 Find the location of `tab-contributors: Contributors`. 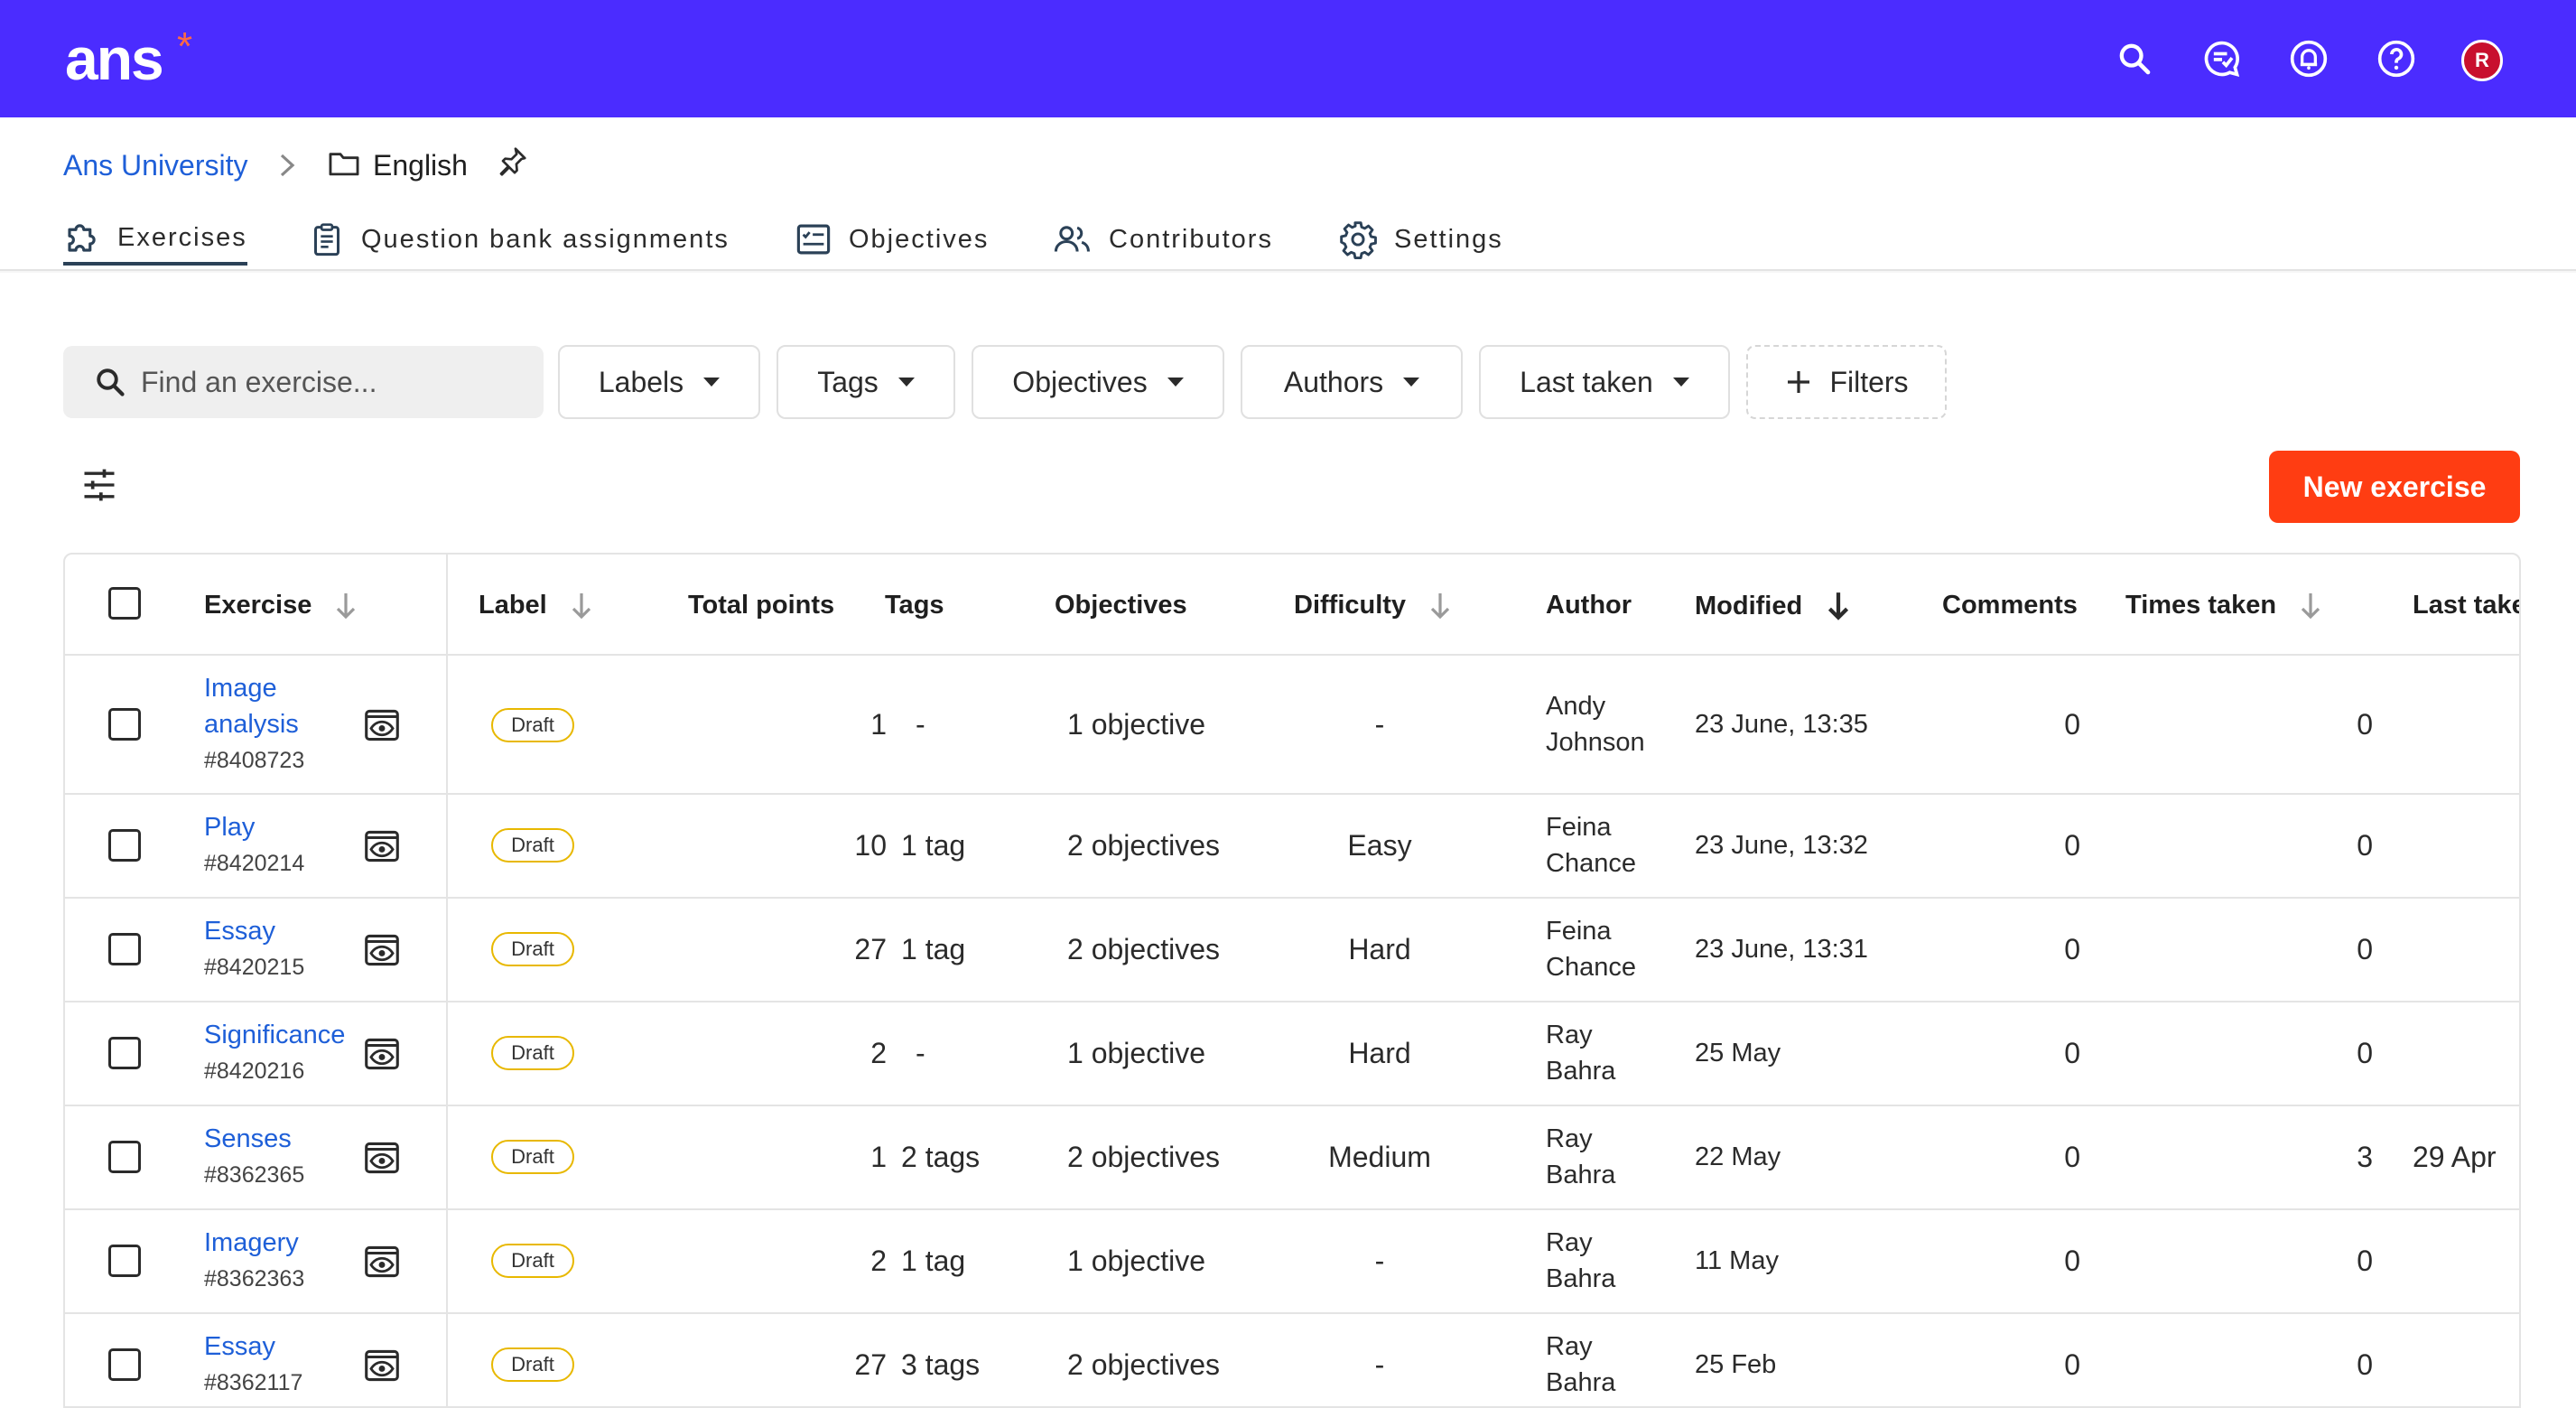

tab-contributors: Contributors is located at coordinates (1163, 239).